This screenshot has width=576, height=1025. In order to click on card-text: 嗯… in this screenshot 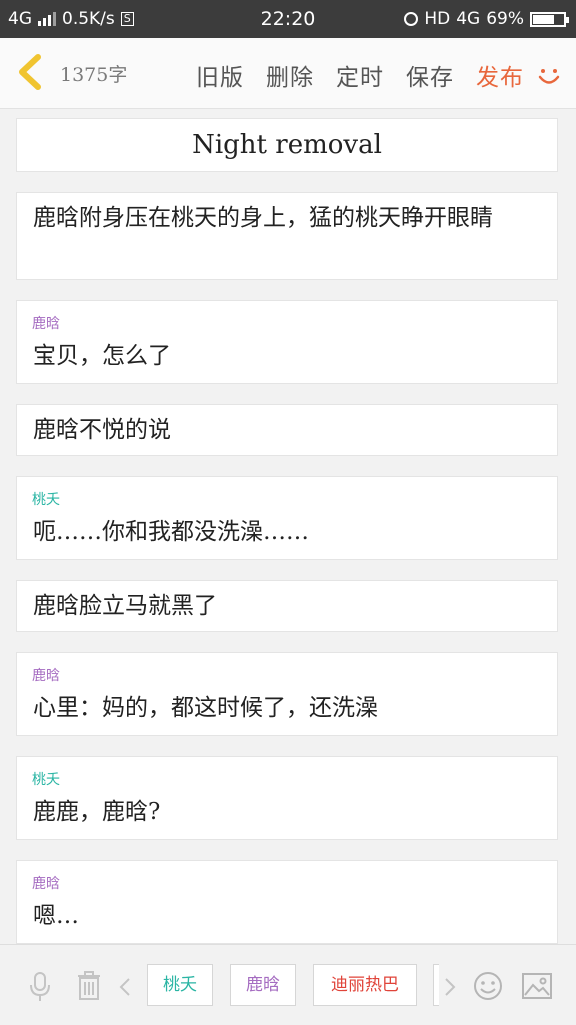, I will do `click(56, 916)`.